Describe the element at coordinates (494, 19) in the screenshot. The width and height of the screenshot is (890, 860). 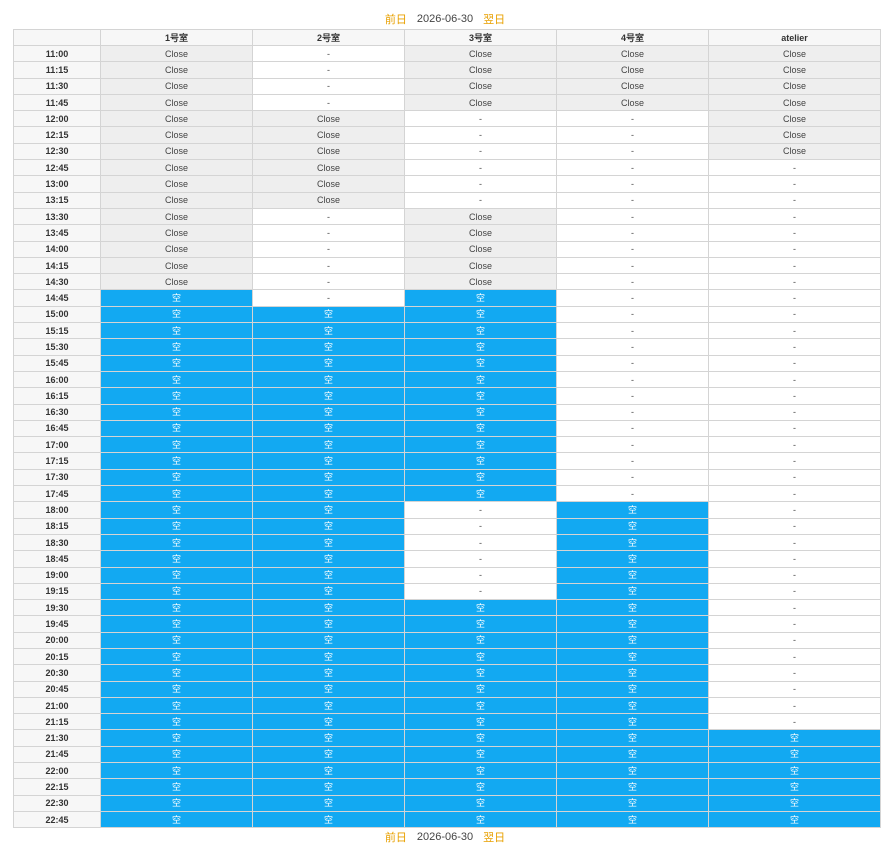
I see `next-day-link: 翌日` at that location.